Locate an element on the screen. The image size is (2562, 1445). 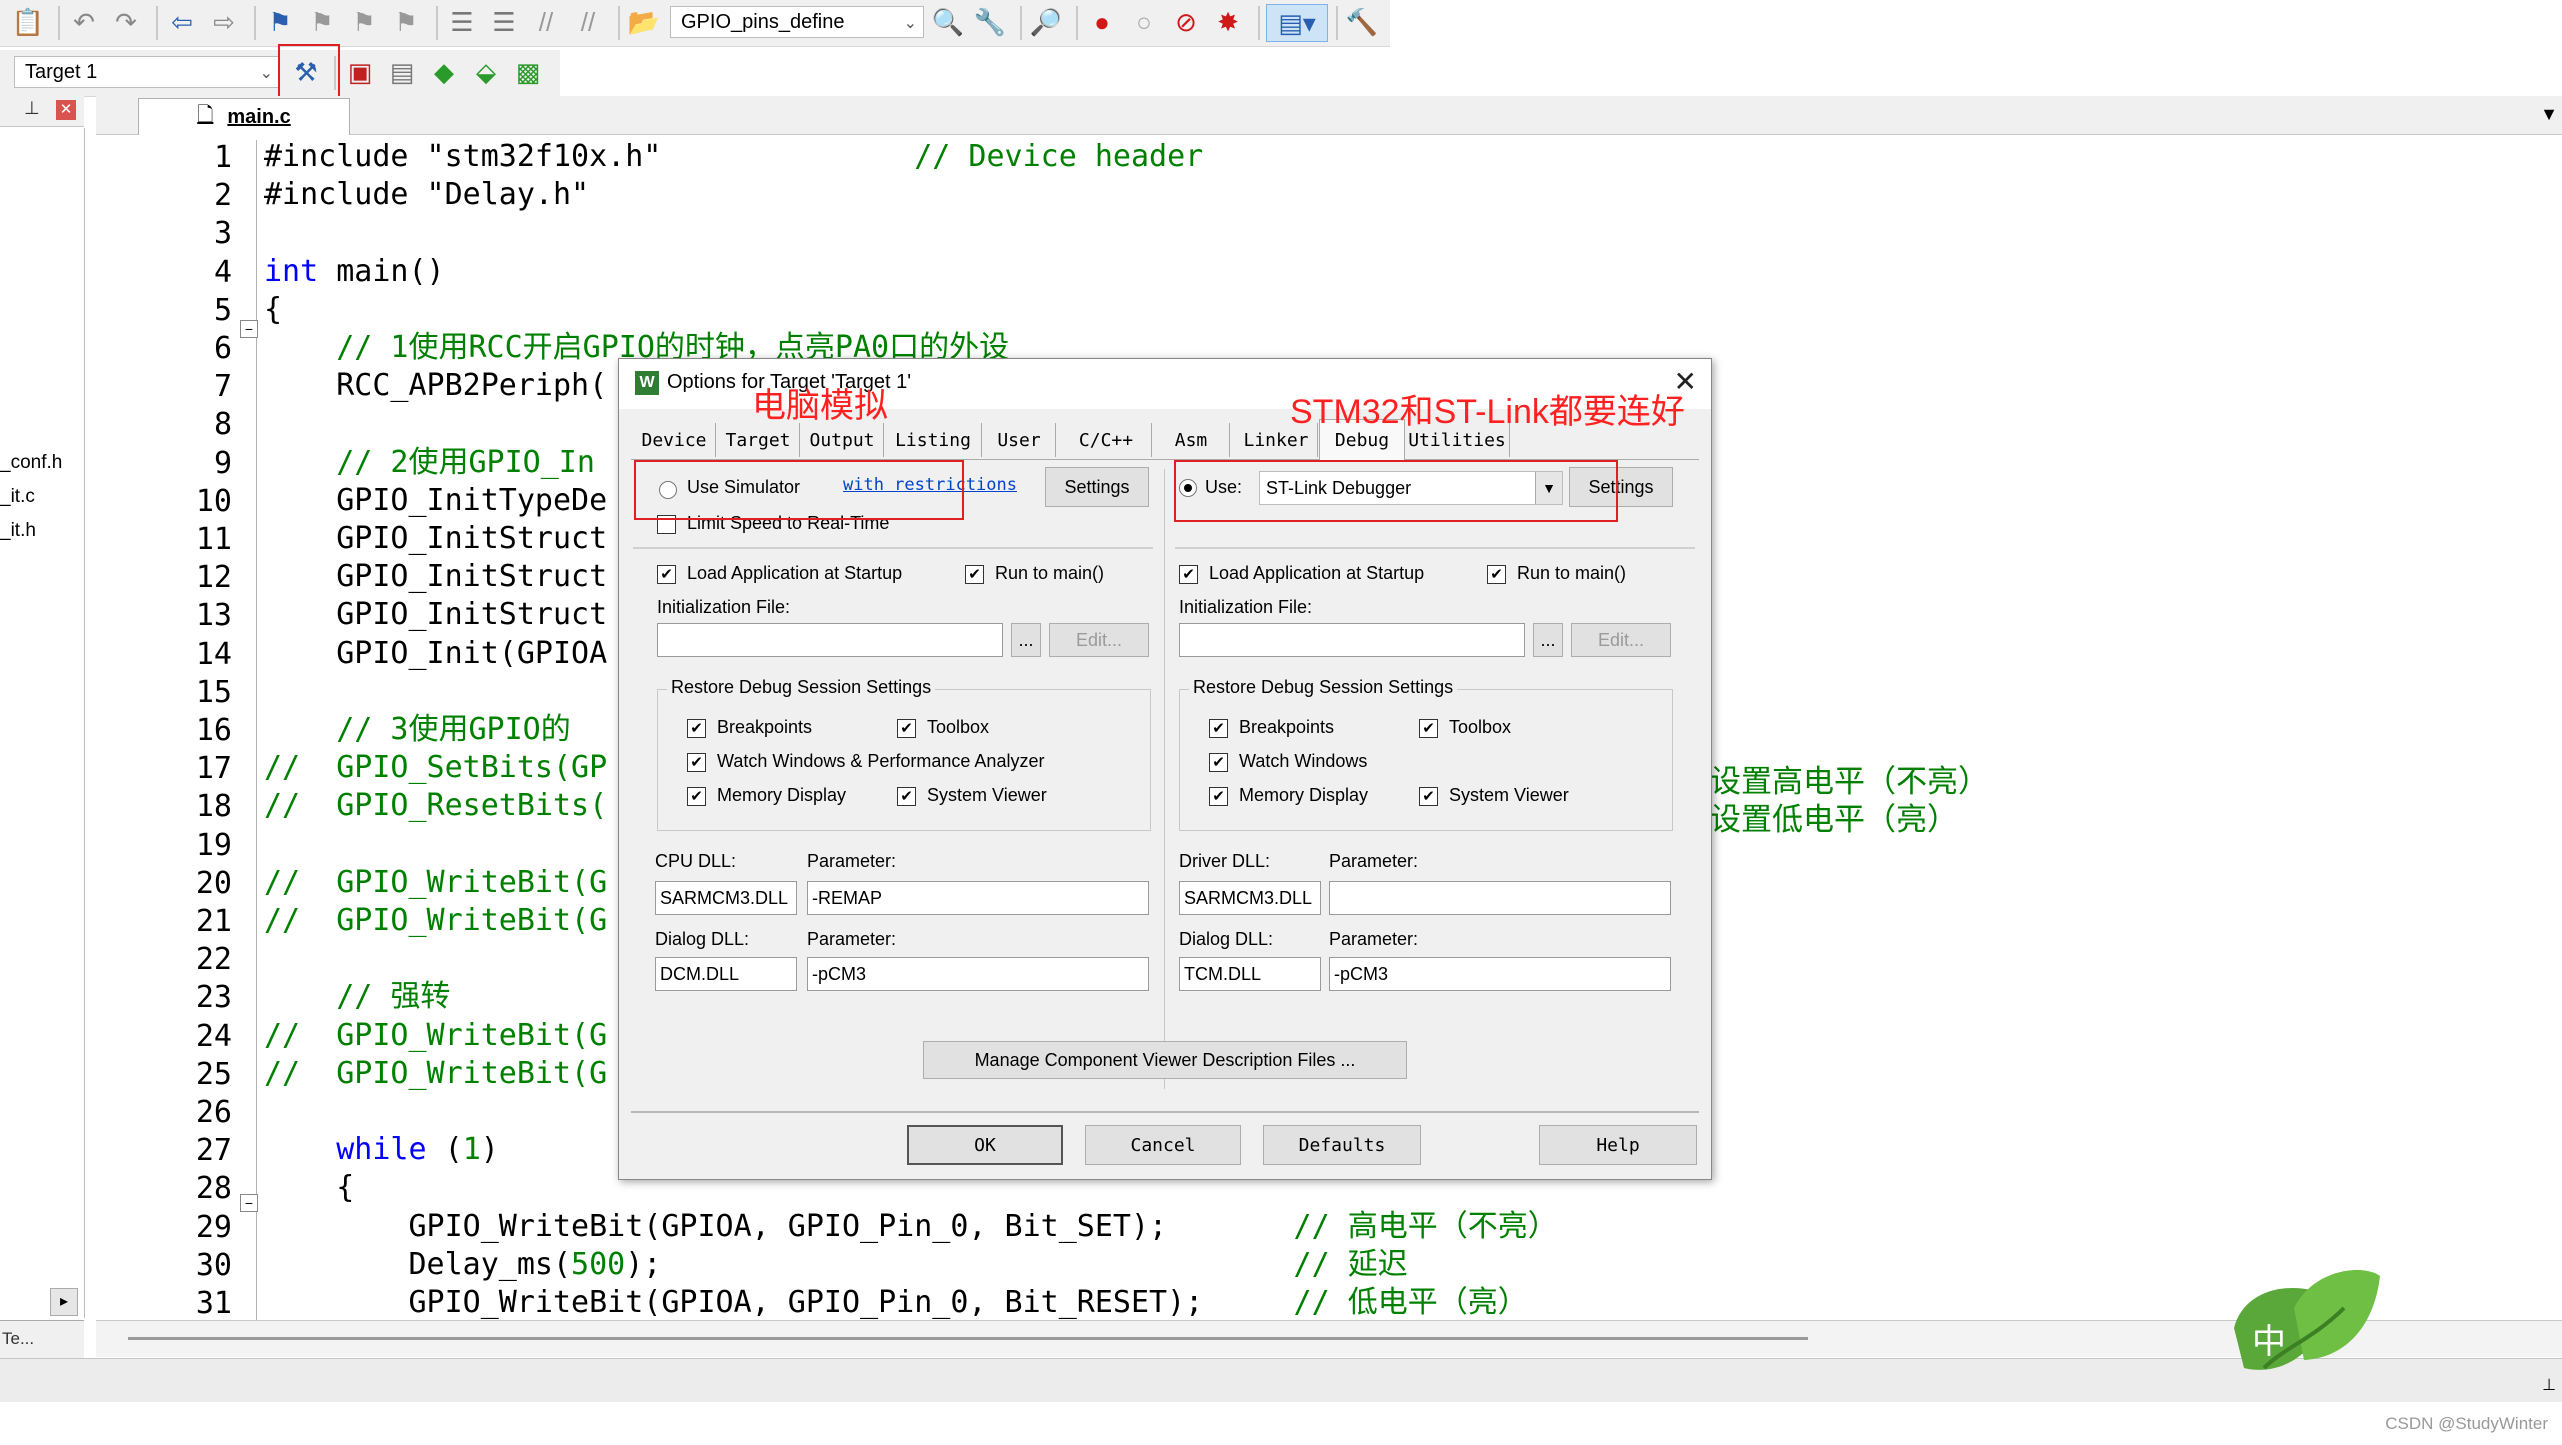
simulator-settings-button: Settings is located at coordinates (1097, 487).